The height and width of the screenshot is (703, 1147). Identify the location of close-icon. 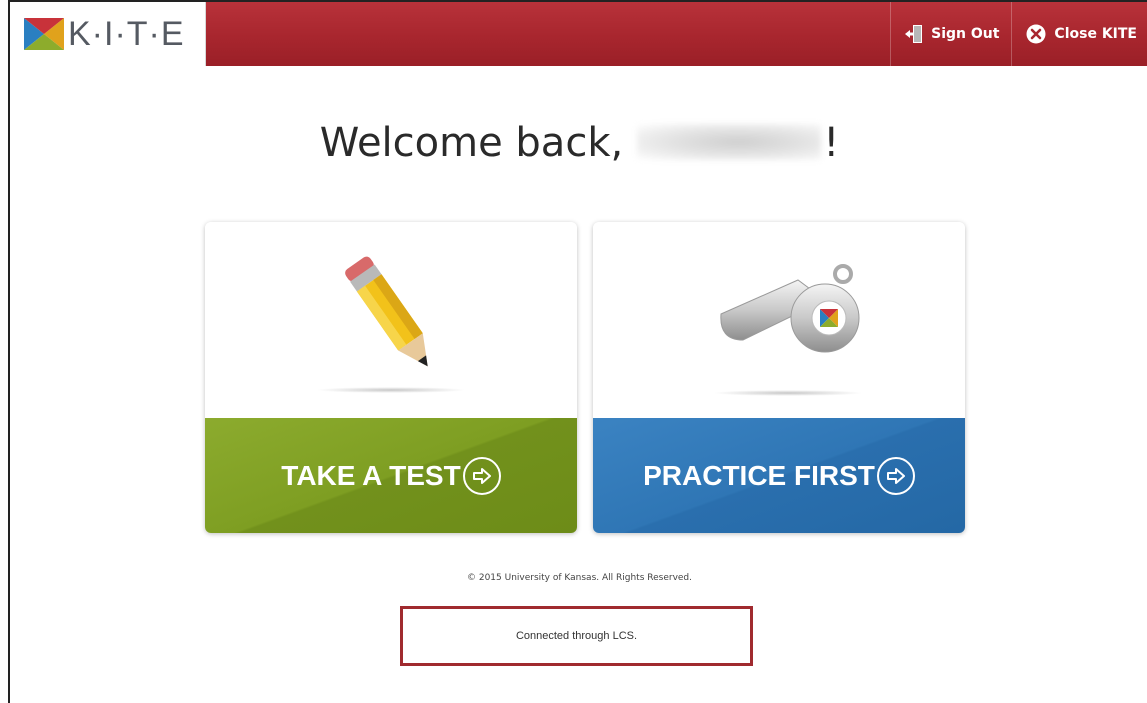
(1036, 34).